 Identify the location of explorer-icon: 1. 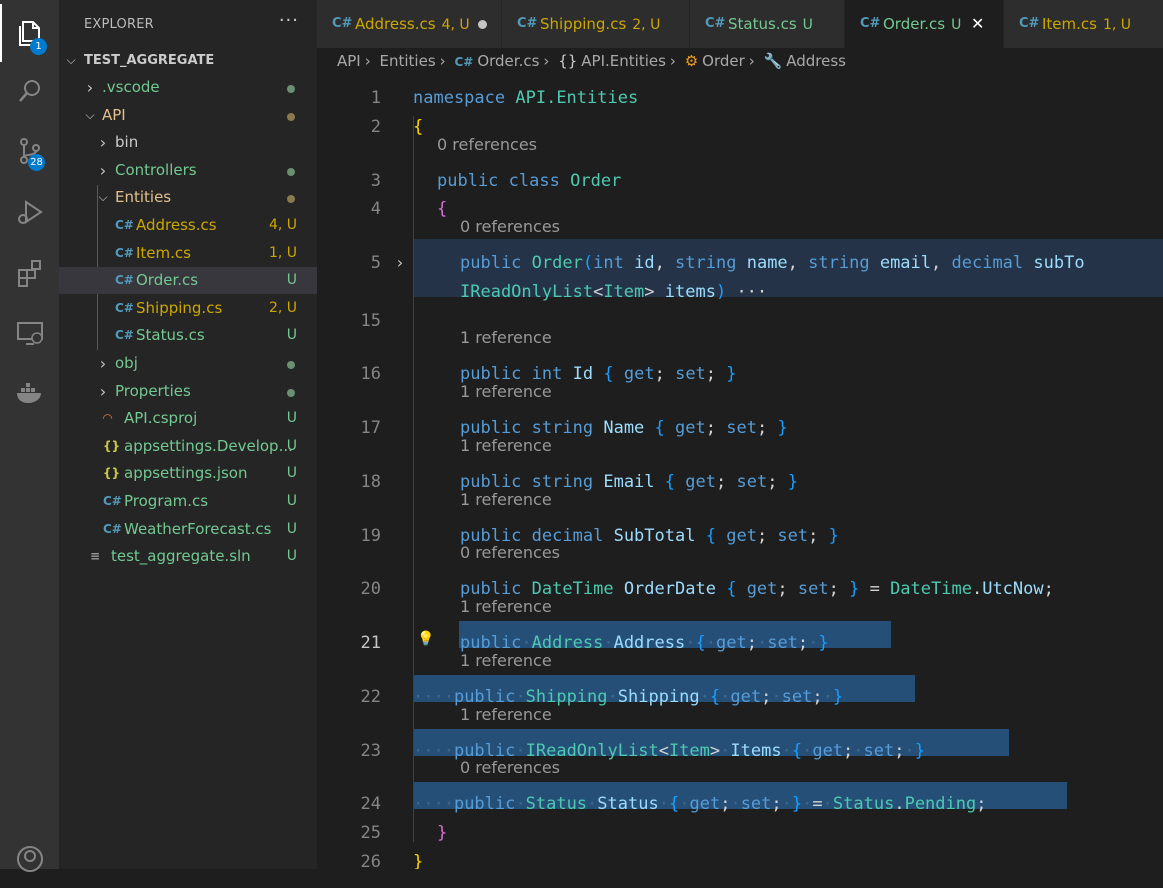
(29, 33).